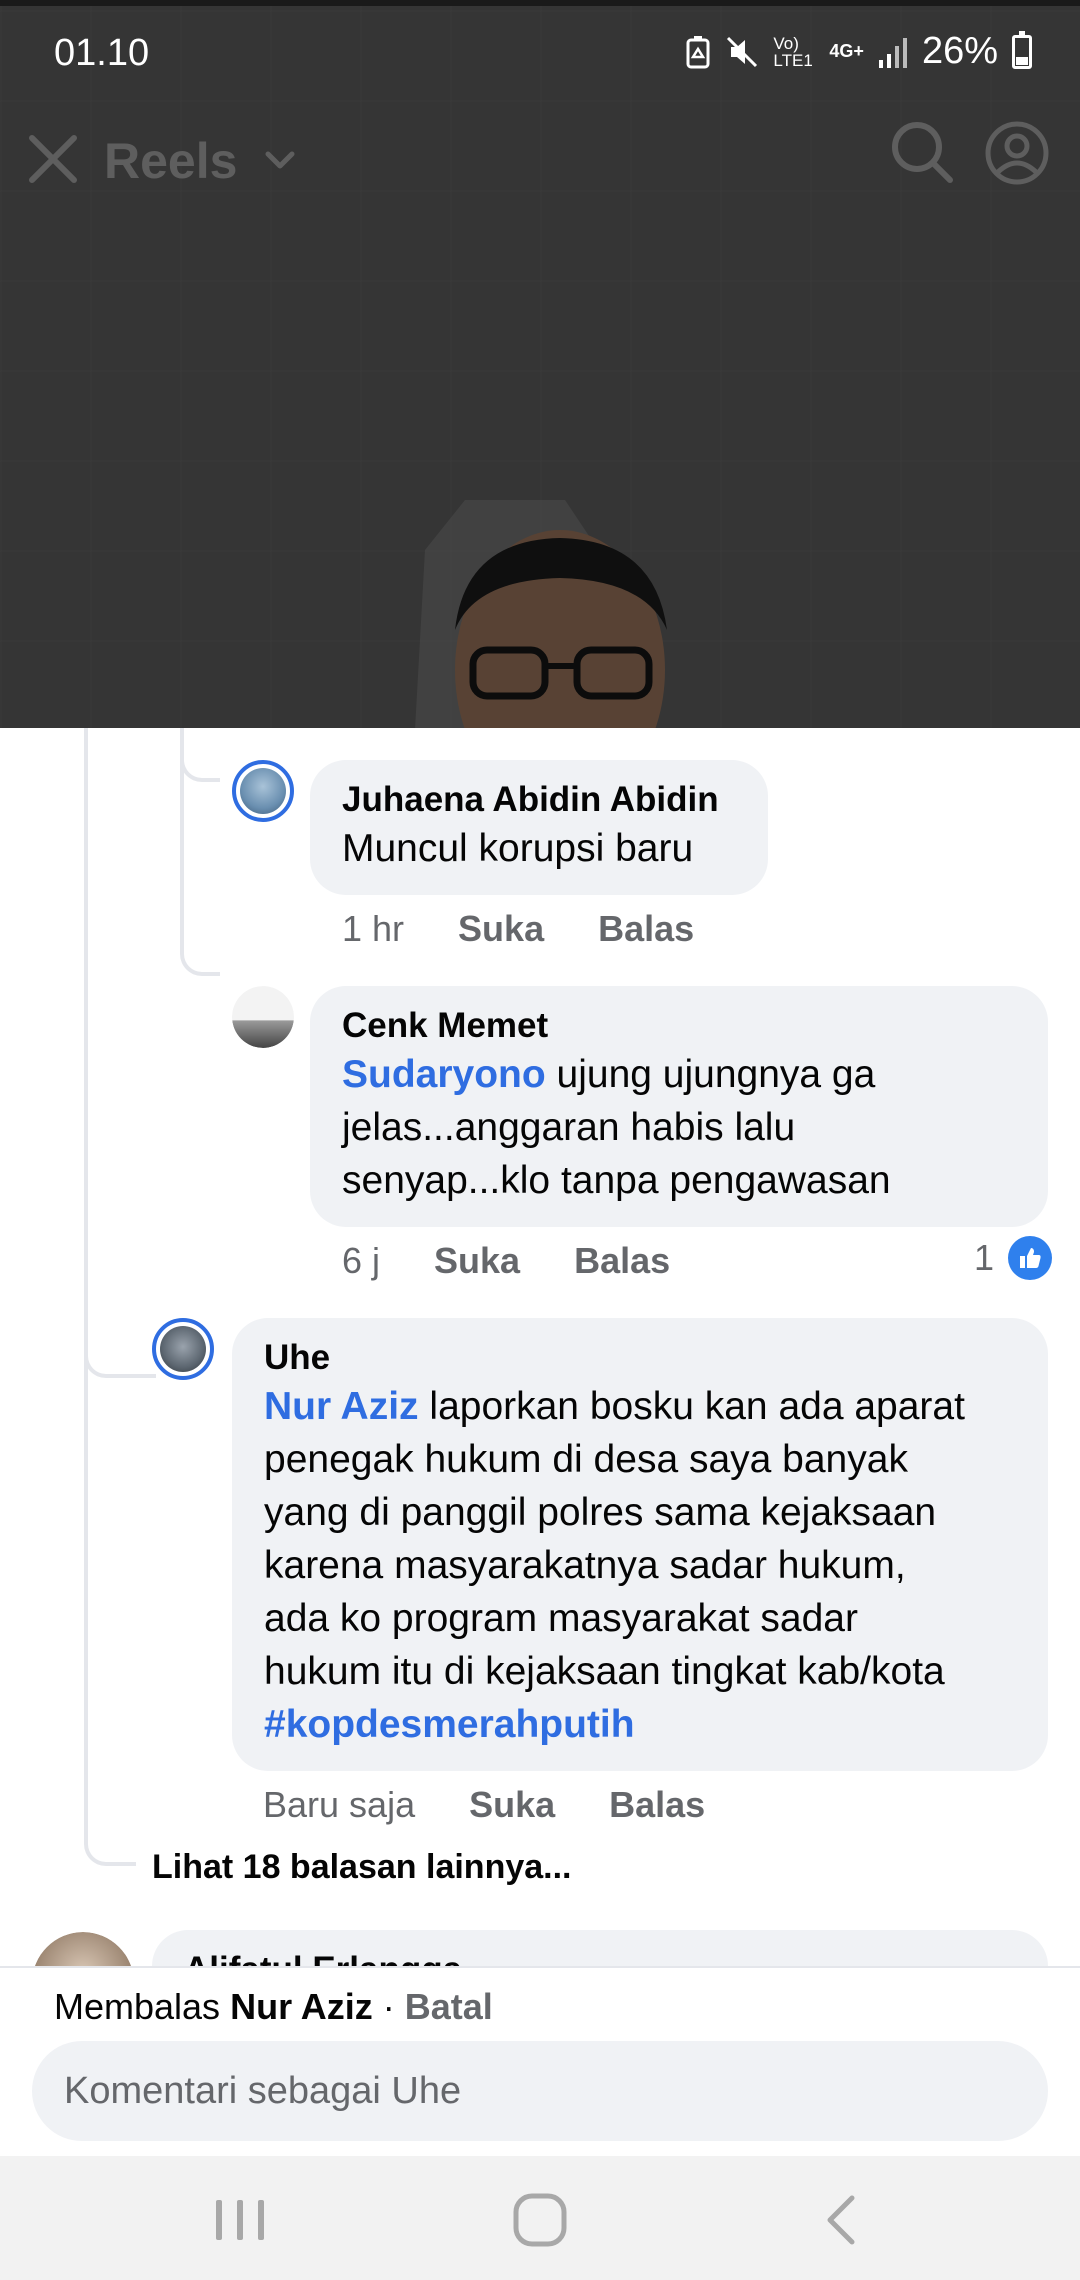  What do you see at coordinates (959, 51) in the screenshot?
I see `battery-percent: 26%` at bounding box center [959, 51].